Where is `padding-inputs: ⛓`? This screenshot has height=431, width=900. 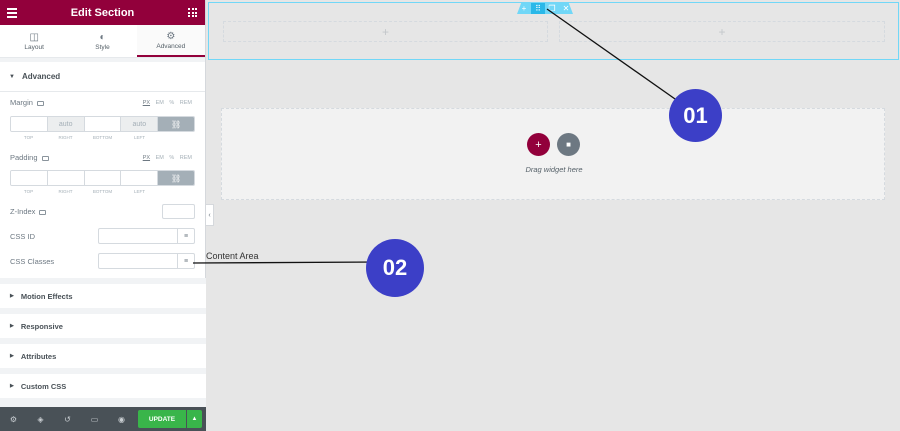
padding-inputs: ⛓ is located at coordinates (102, 178).